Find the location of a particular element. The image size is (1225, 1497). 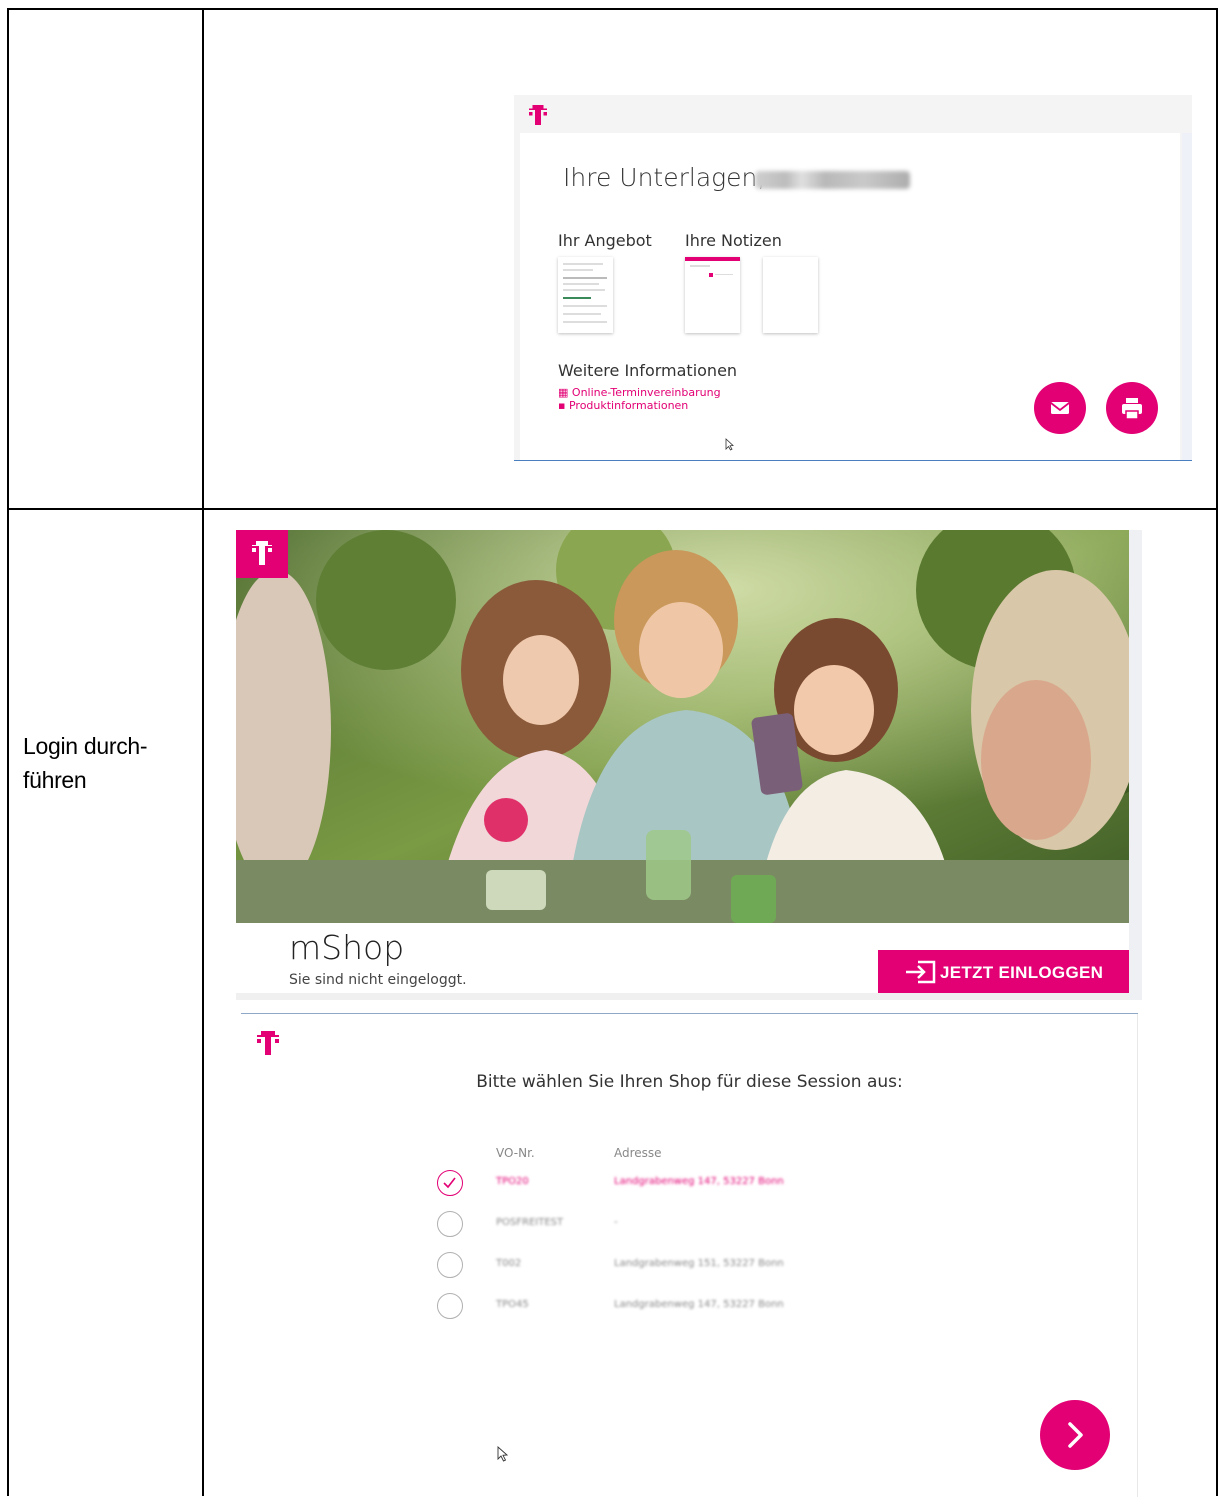

documents-greeting: Ihre Unterlagen, is located at coordinates (664, 177).